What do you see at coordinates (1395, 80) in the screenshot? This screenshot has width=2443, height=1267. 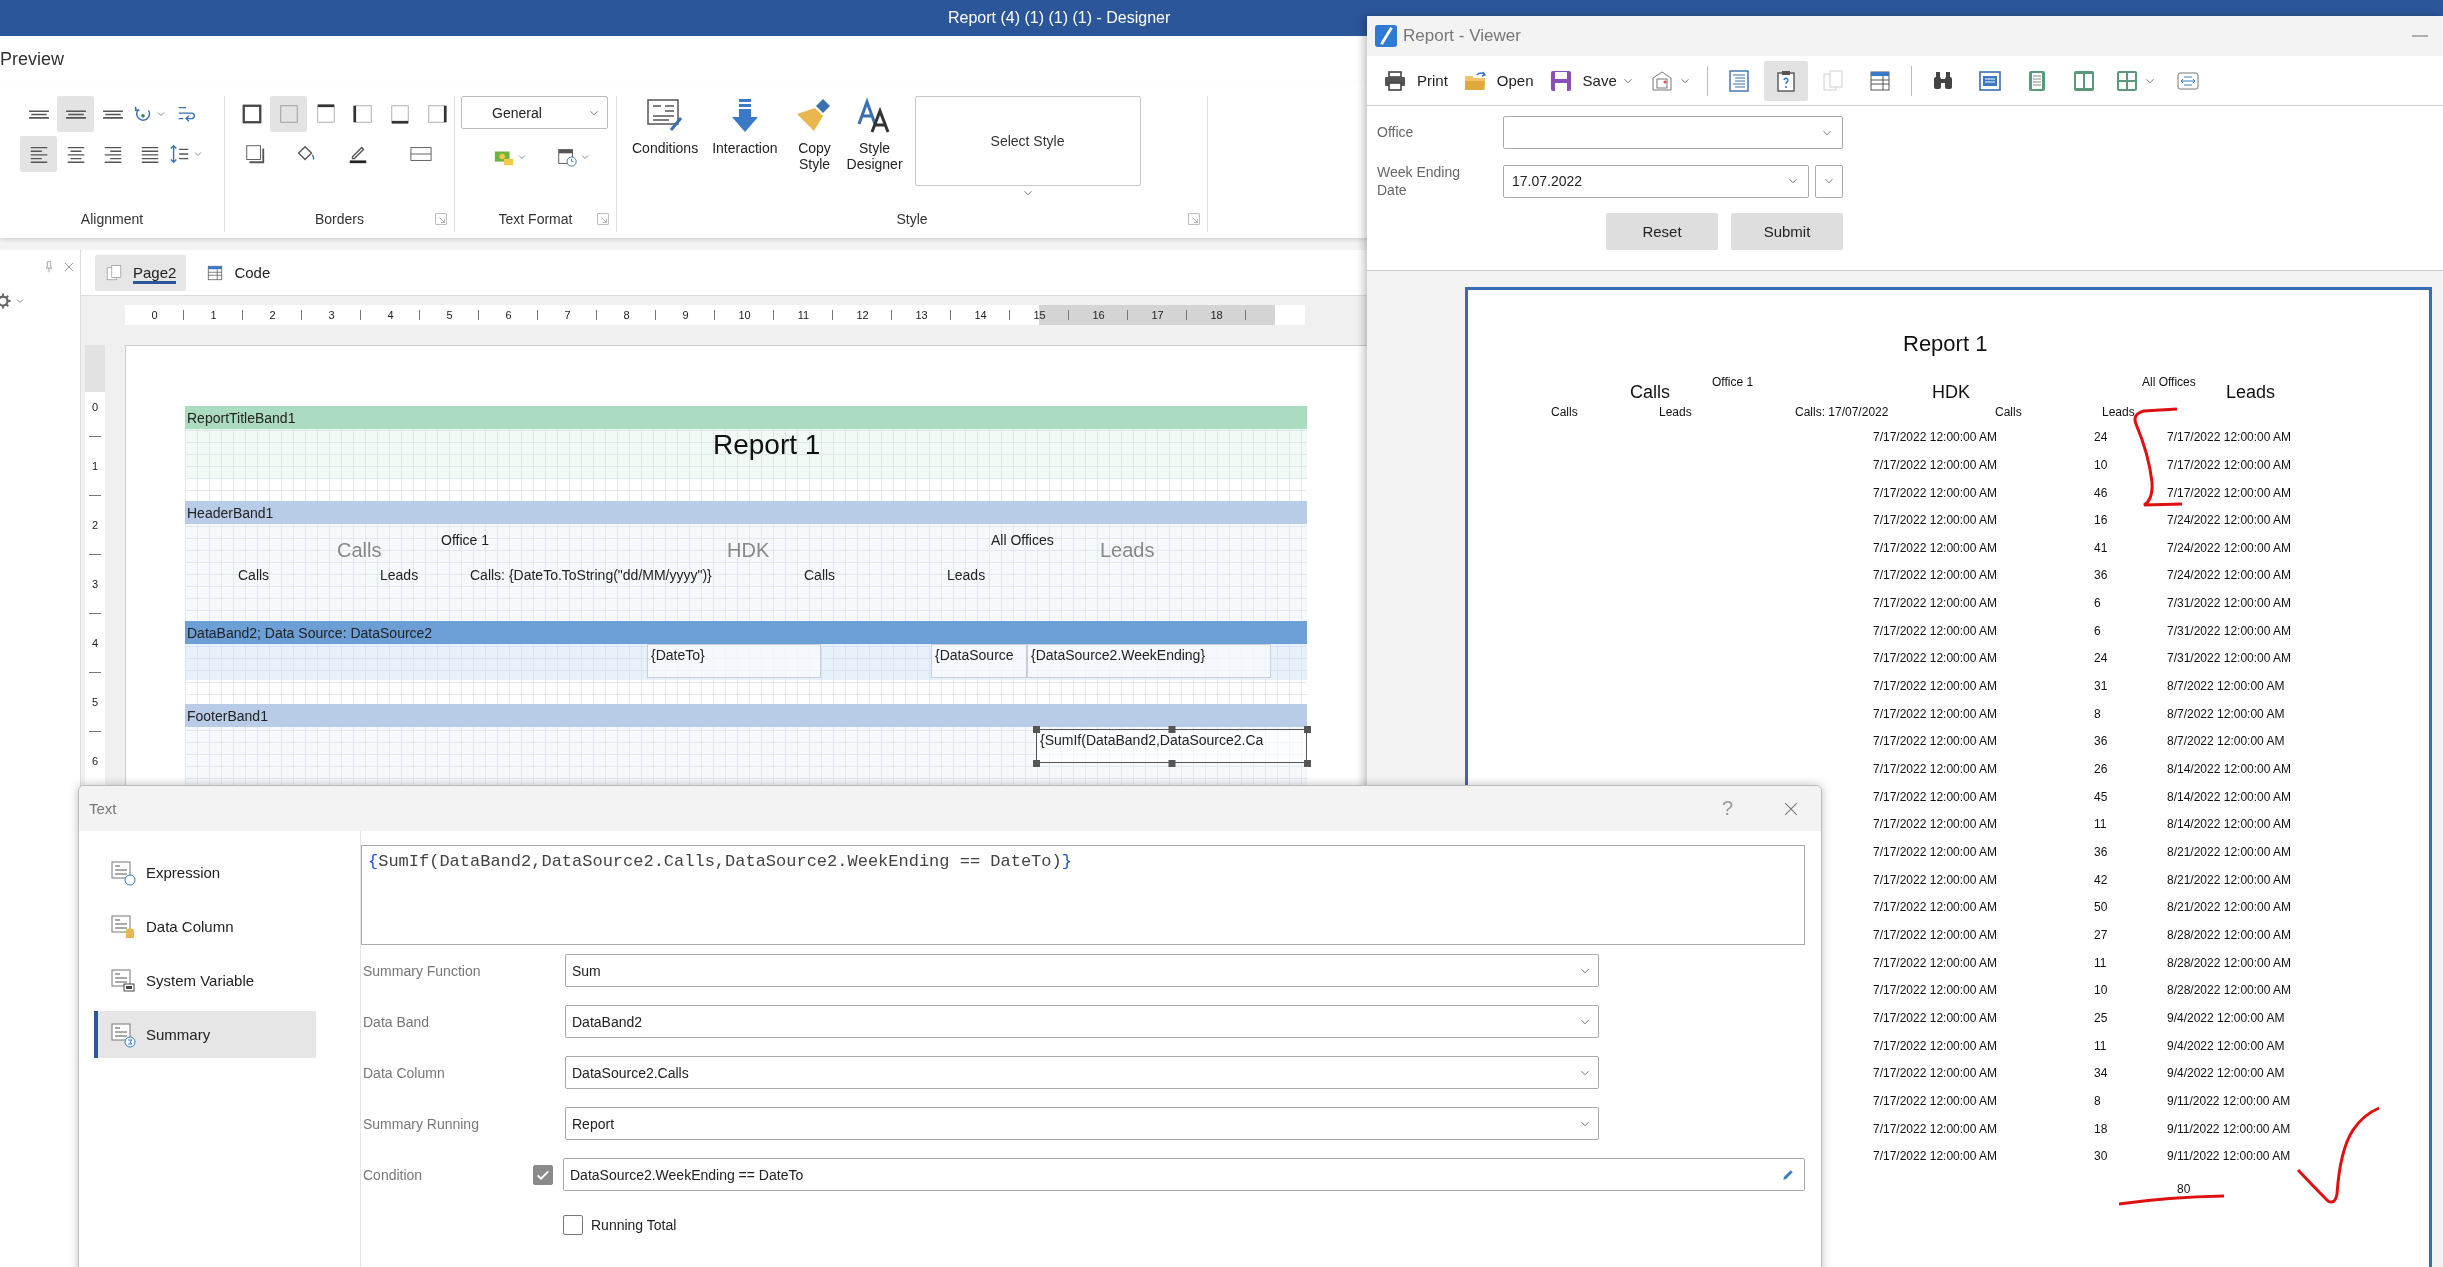 I see `printer-icon` at bounding box center [1395, 80].